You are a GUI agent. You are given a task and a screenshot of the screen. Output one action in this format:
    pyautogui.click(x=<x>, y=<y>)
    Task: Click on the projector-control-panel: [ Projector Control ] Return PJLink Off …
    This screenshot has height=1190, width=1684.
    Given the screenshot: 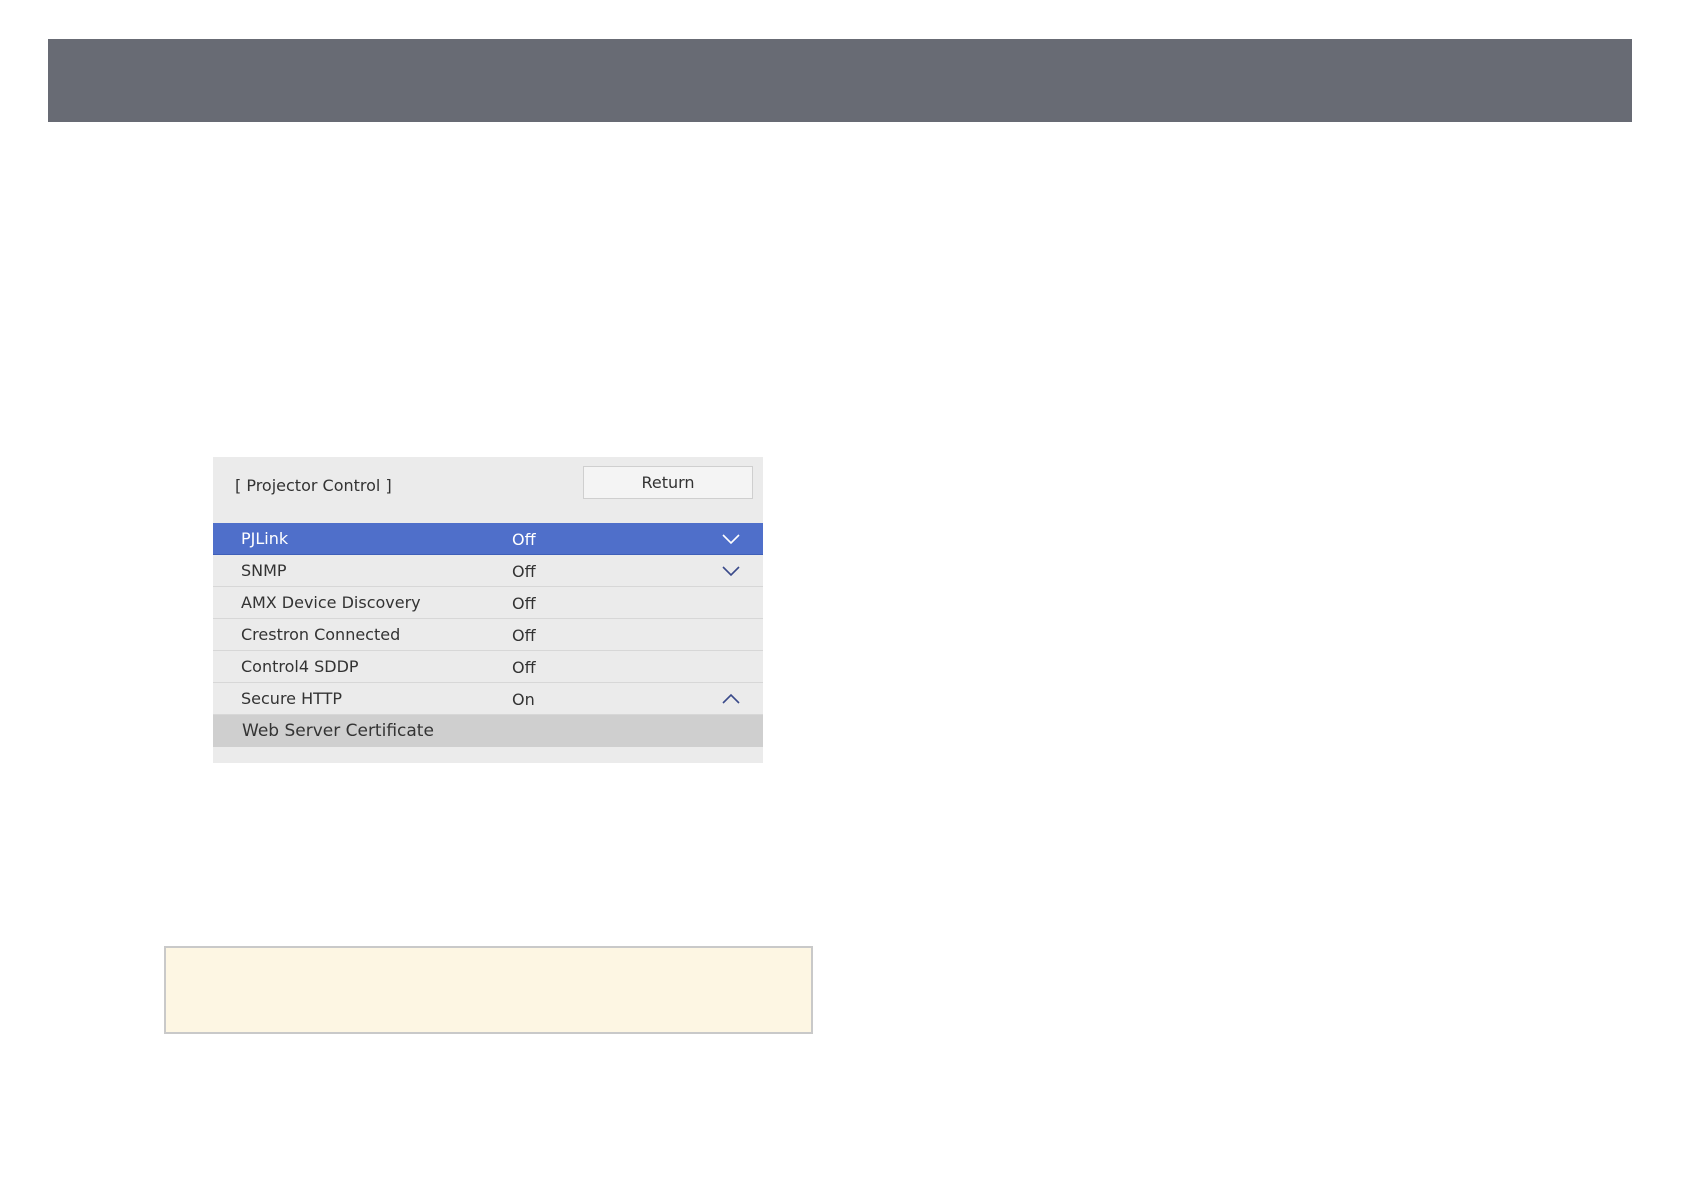 What is the action you would take?
    pyautogui.click(x=488, y=610)
    